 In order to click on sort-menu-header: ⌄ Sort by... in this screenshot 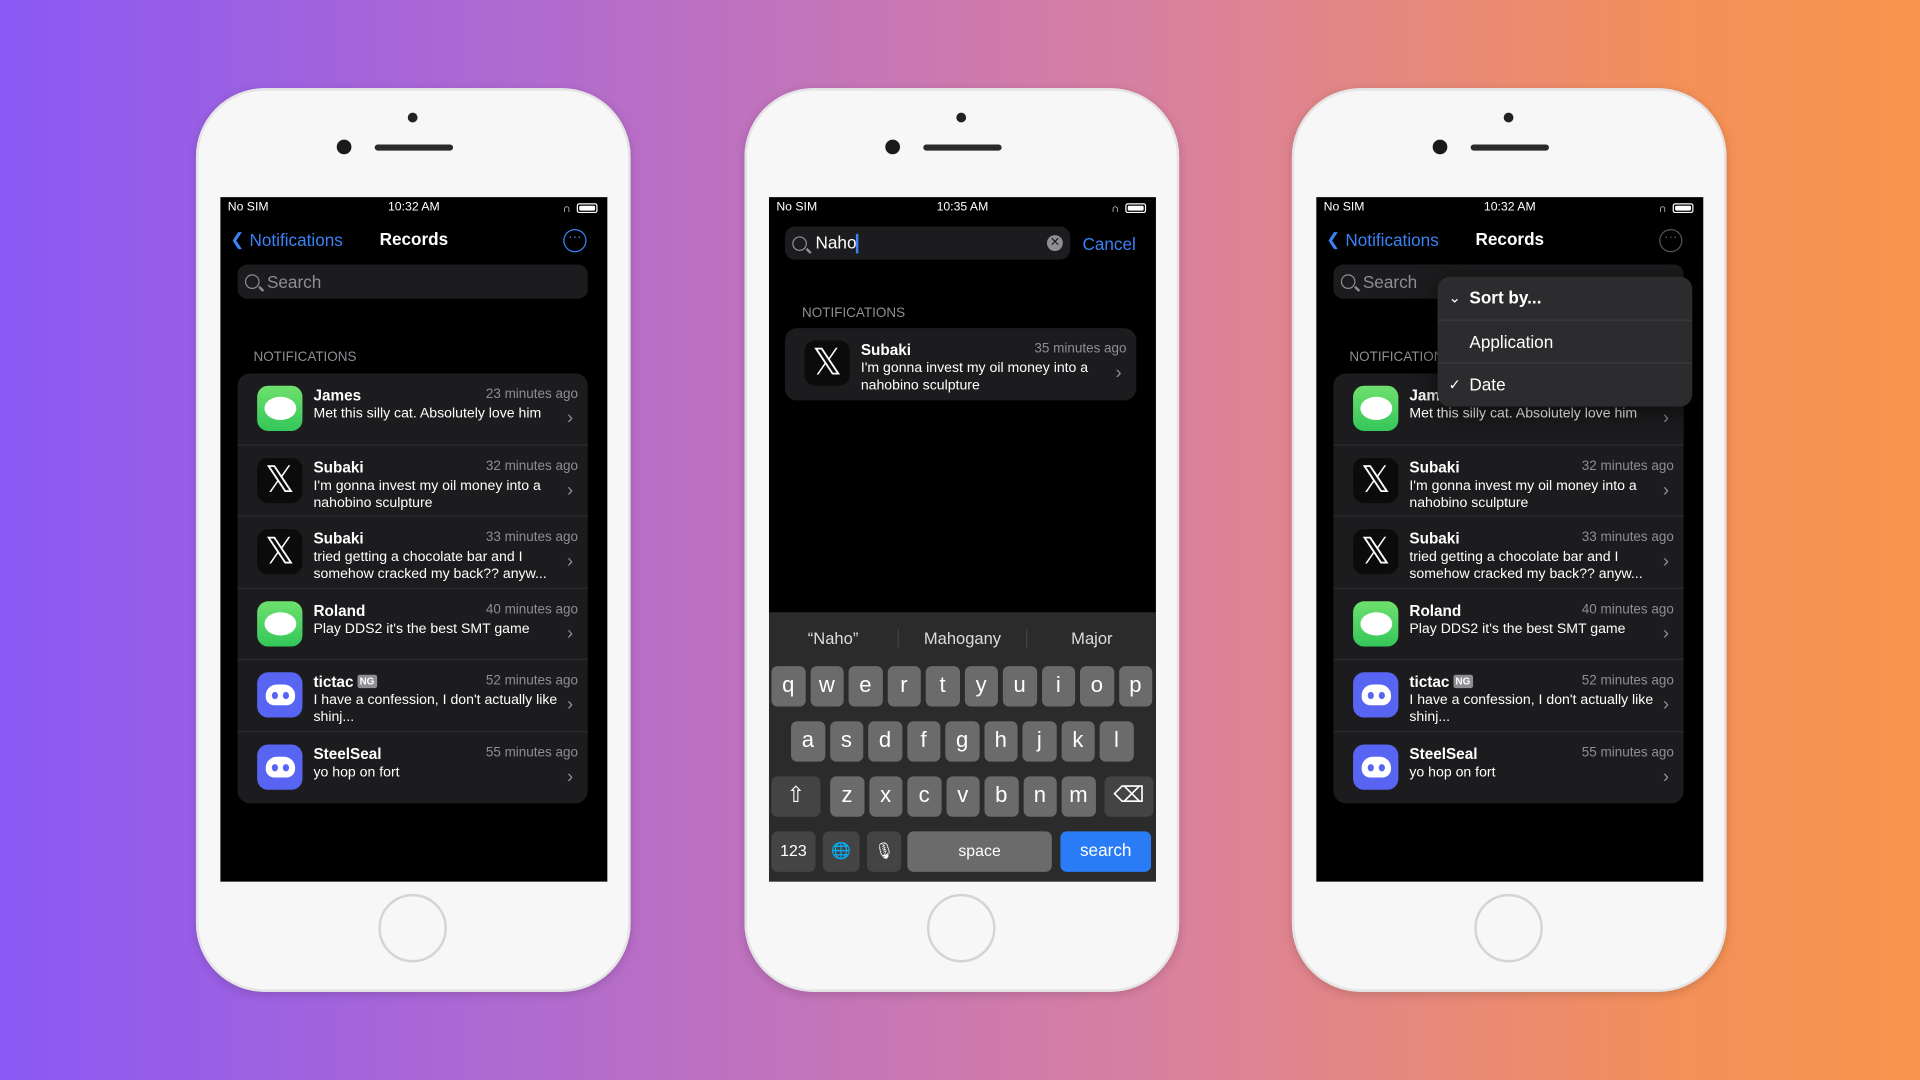, I will do `click(1565, 299)`.